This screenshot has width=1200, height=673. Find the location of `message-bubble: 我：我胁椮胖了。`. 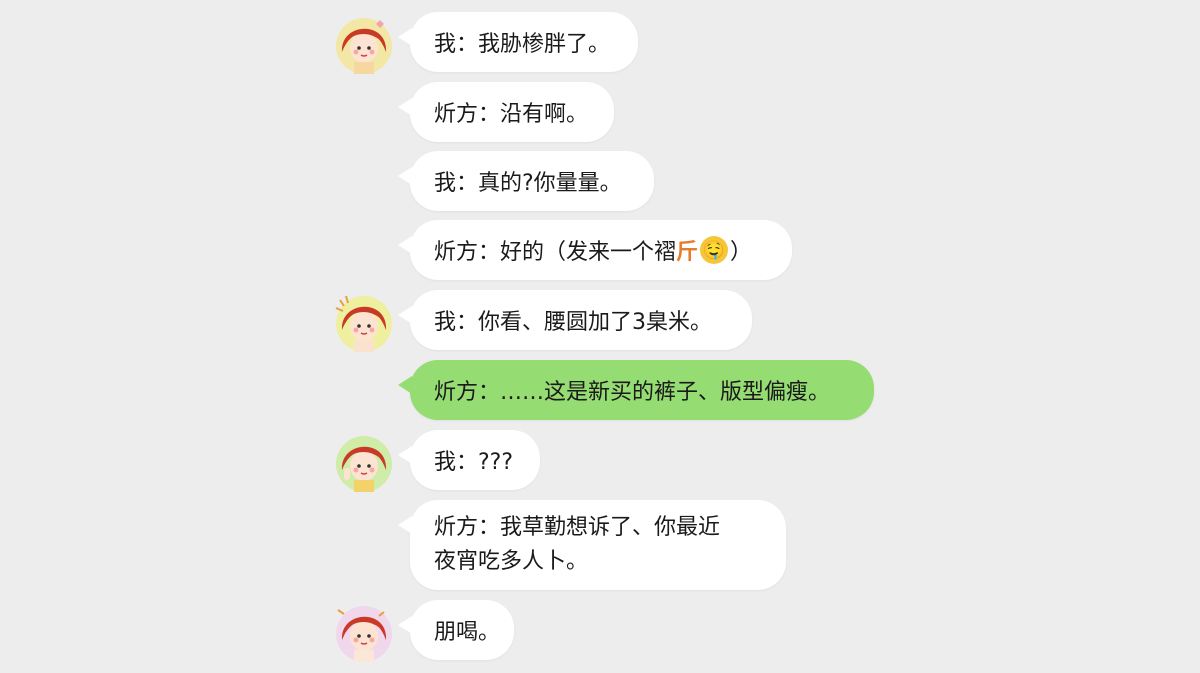

message-bubble: 我：我胁椮胖了。 is located at coordinates (518, 42).